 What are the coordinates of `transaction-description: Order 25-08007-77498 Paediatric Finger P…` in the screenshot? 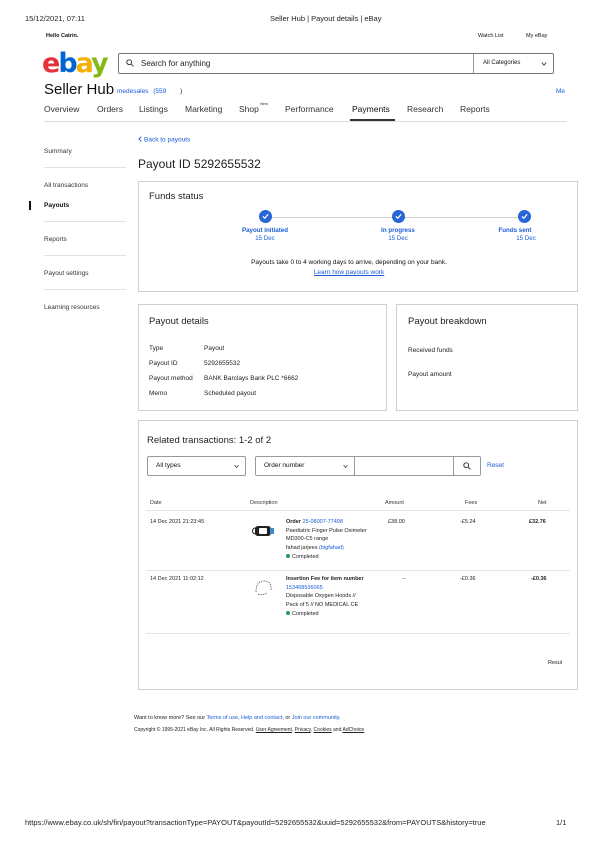 It's located at (326, 539).